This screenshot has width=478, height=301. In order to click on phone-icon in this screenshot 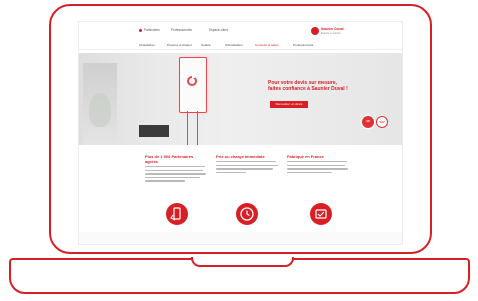, I will do `click(177, 214)`.